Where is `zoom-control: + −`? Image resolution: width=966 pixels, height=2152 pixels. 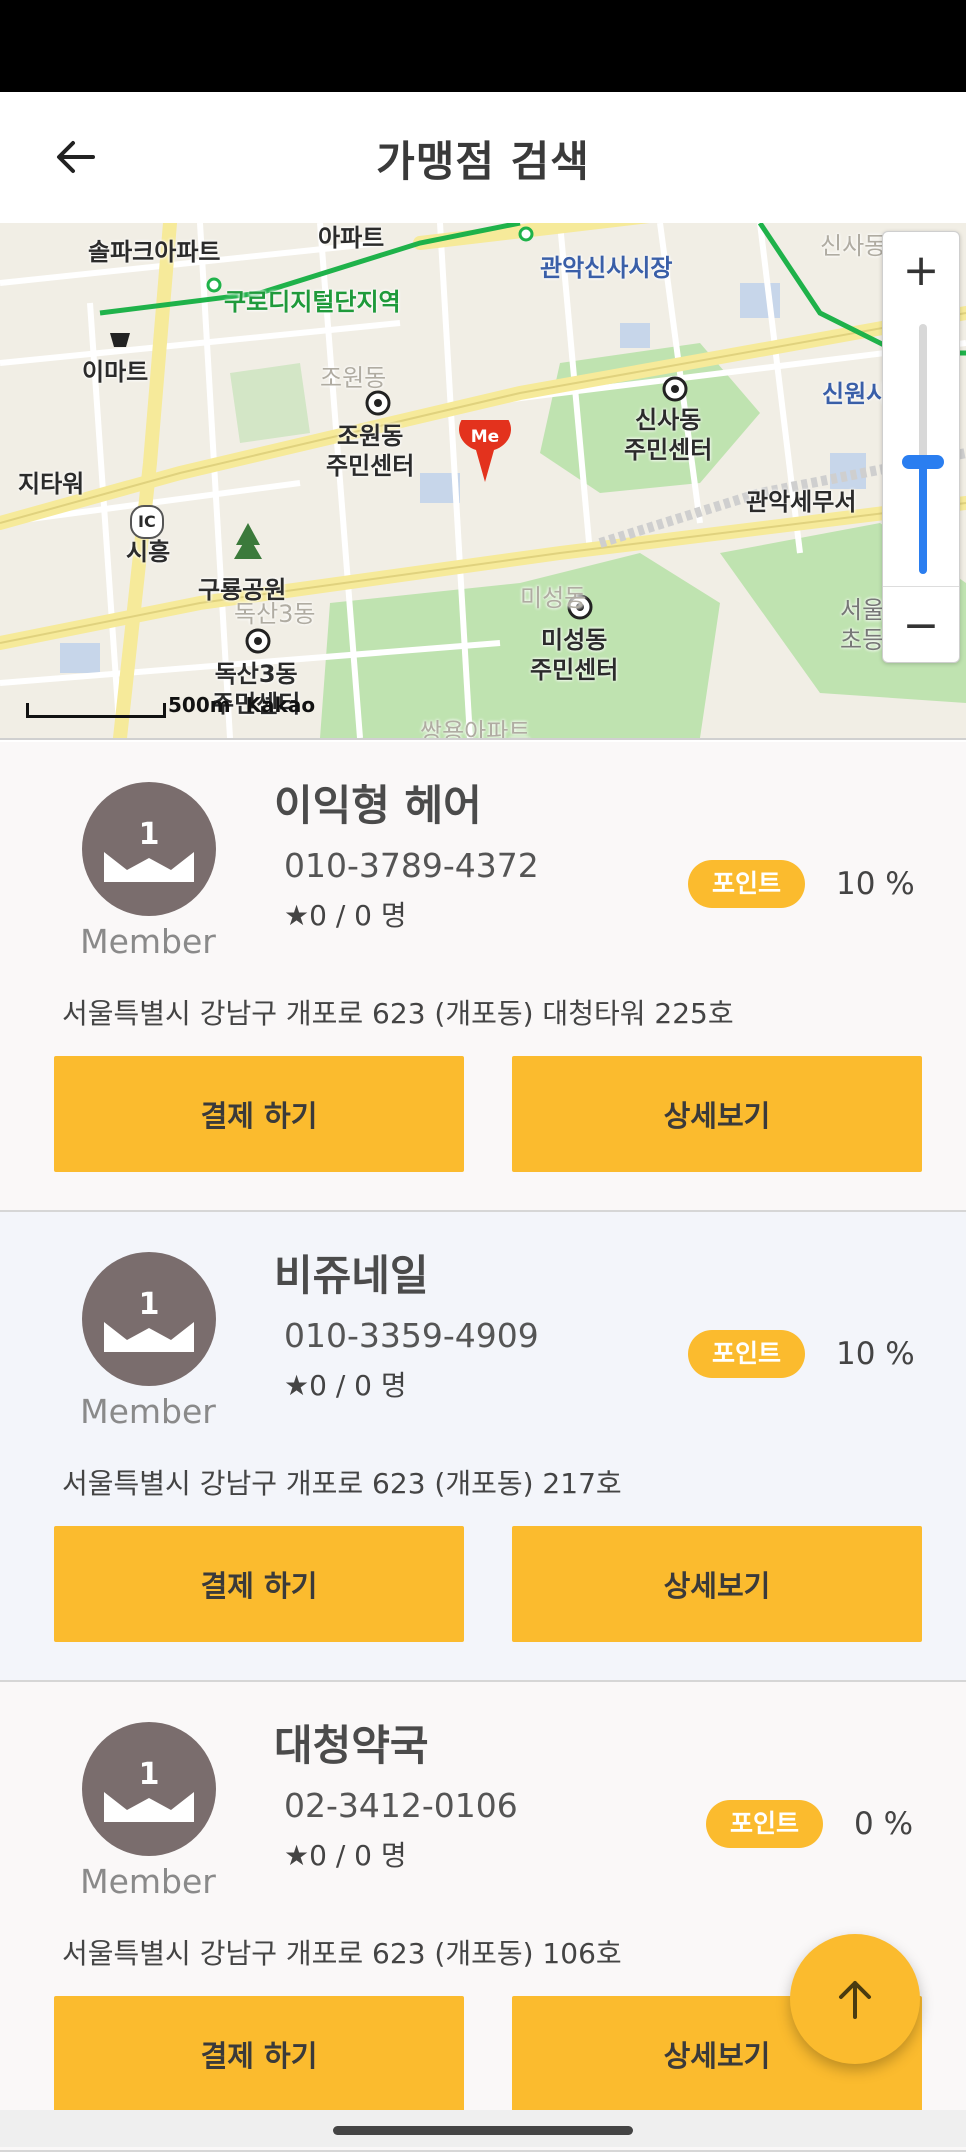
zoom-control: + − is located at coordinates (921, 447).